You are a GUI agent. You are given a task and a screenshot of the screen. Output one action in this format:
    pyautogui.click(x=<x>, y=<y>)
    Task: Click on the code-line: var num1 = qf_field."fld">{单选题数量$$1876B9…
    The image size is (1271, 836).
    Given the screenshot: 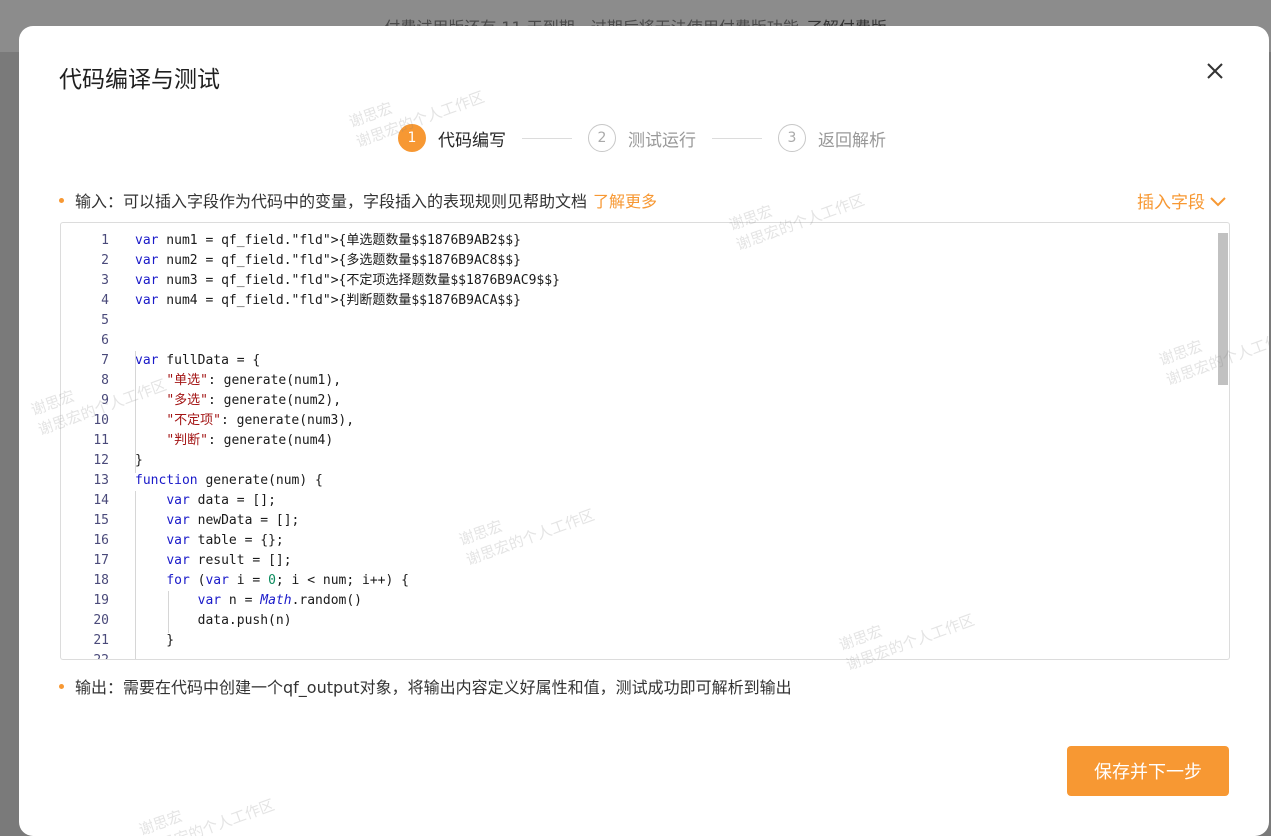 What is the action you would take?
    pyautogui.click(x=347, y=241)
    